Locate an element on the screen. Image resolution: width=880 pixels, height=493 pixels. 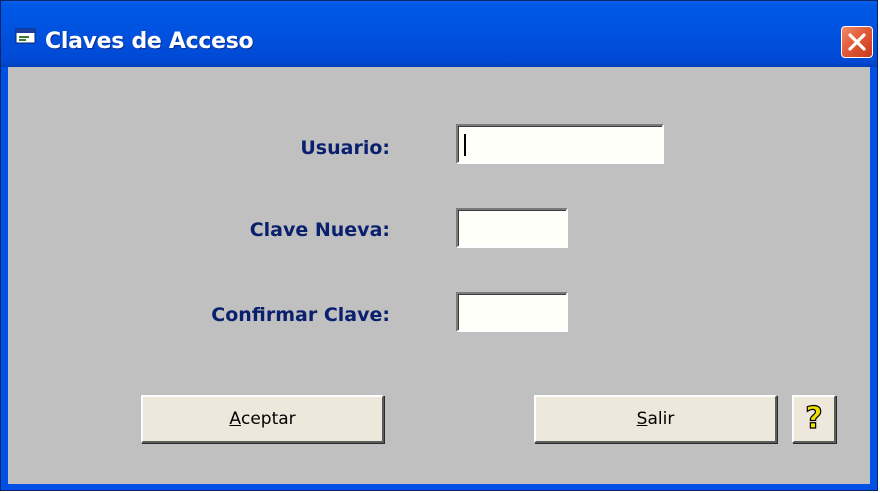
close-icon is located at coordinates (857, 42).